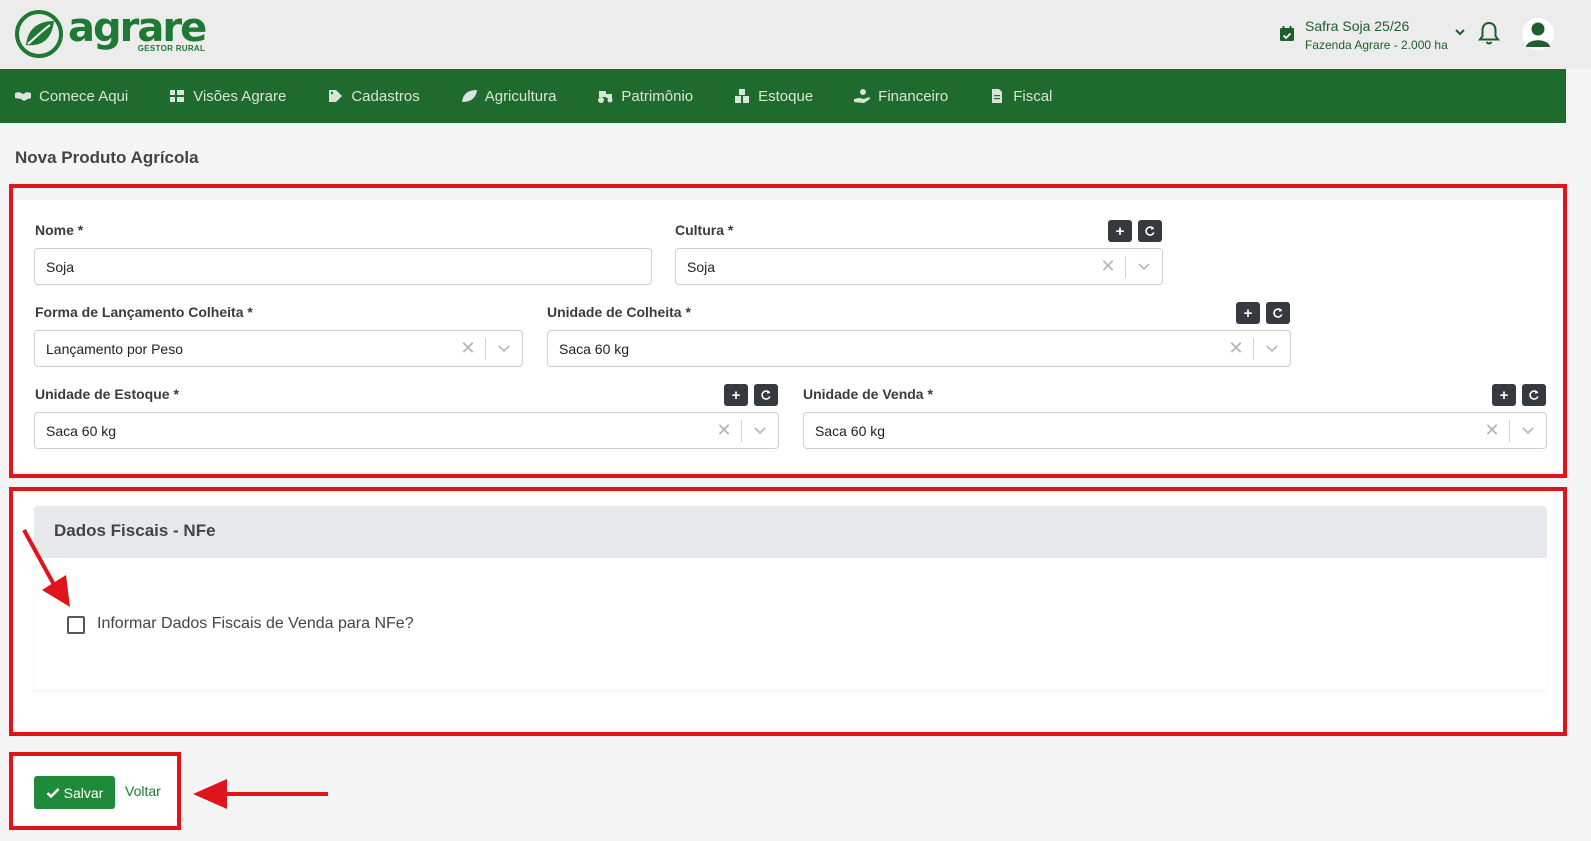 Image resolution: width=1591 pixels, height=841 pixels. Describe the element at coordinates (605, 97) in the screenshot. I see `tractor-icon` at that location.